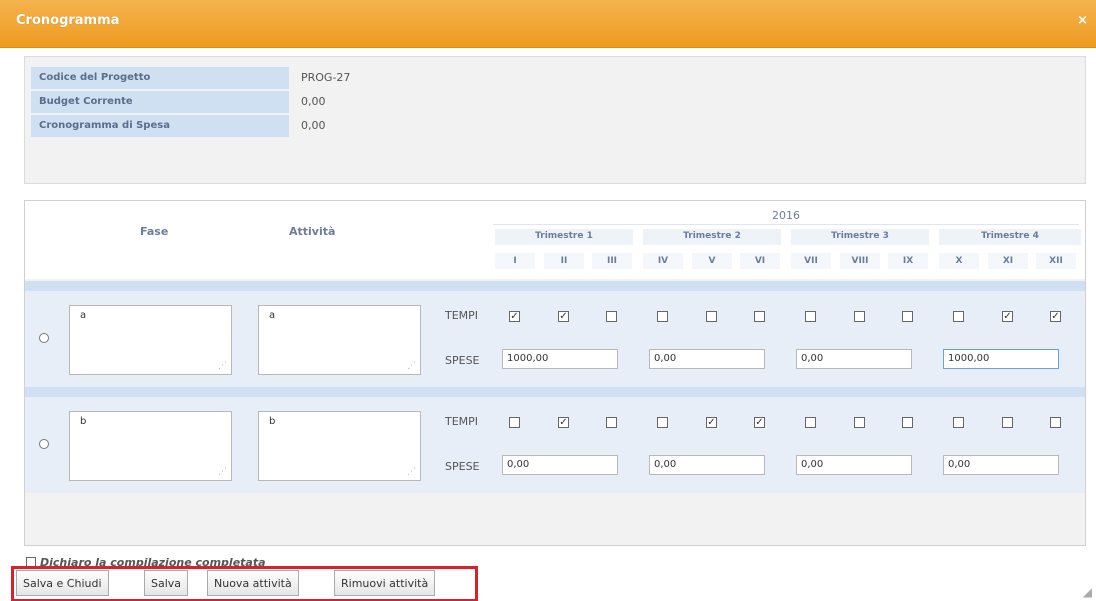 This screenshot has height=601, width=1096. Describe the element at coordinates (326, 77) in the screenshot. I see `info-value: PROG-27` at that location.